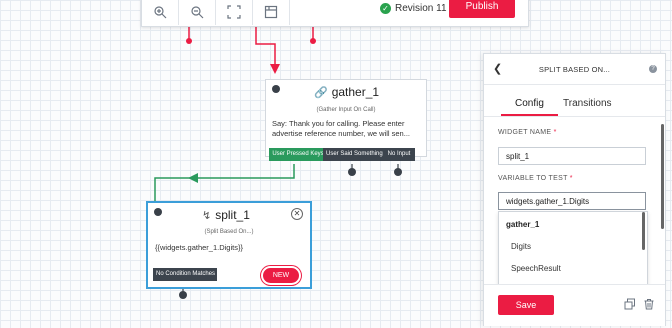 Image resolution: width=672 pixels, height=328 pixels. Describe the element at coordinates (347, 92) in the screenshot. I see `gather-title: 🔗 gather_1` at that location.